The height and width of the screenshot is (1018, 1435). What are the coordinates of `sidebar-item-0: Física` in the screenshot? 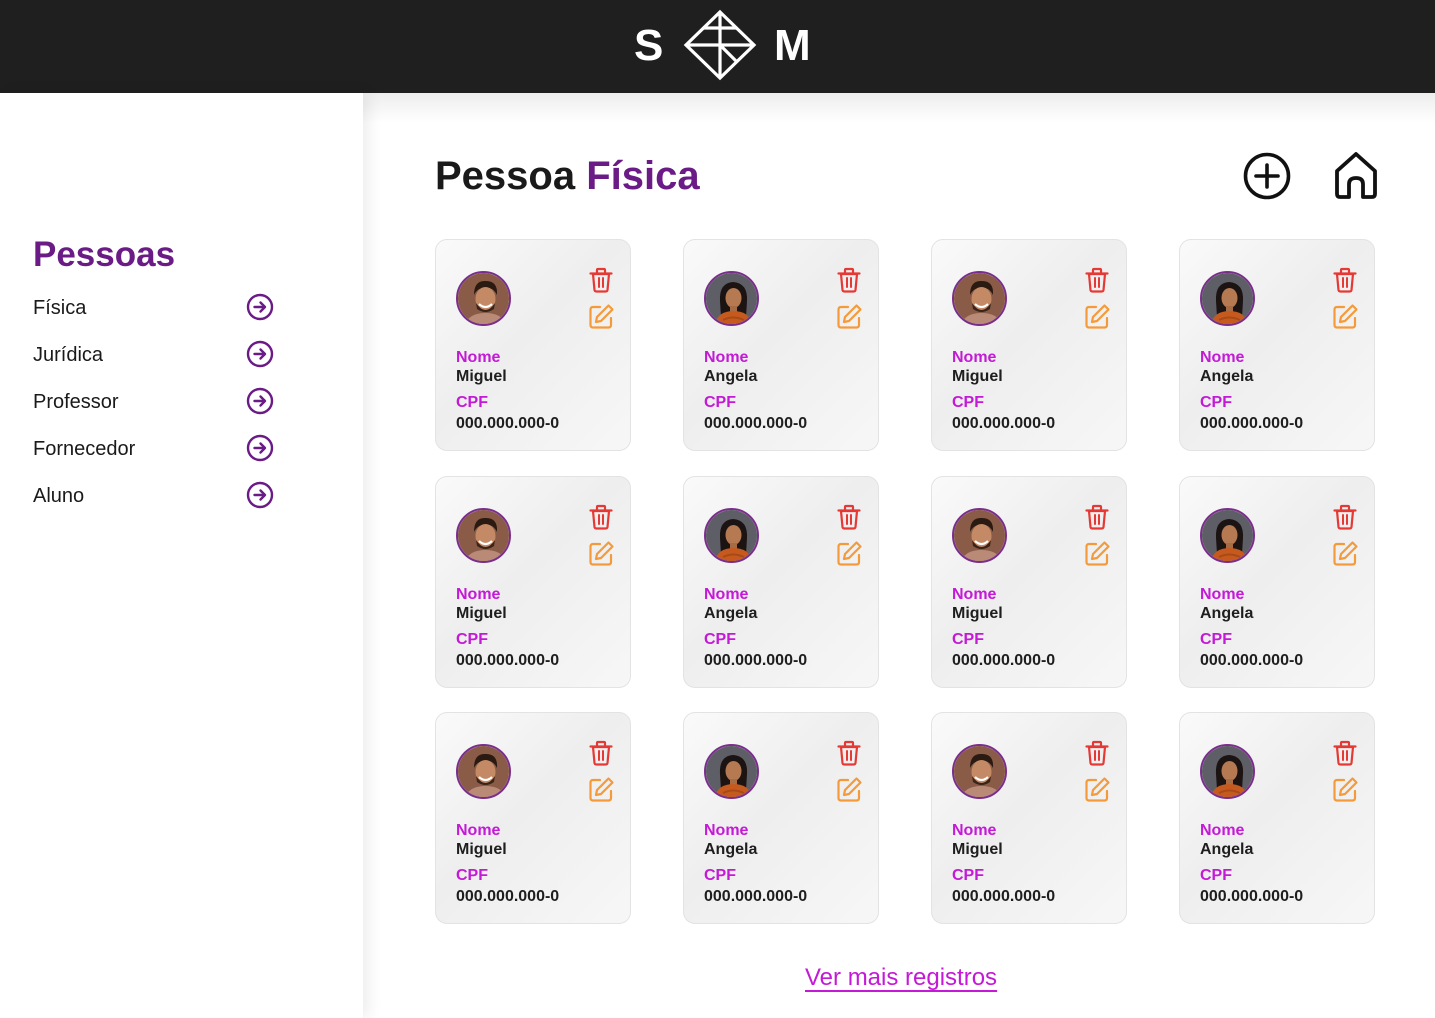 It's located at (154, 308).